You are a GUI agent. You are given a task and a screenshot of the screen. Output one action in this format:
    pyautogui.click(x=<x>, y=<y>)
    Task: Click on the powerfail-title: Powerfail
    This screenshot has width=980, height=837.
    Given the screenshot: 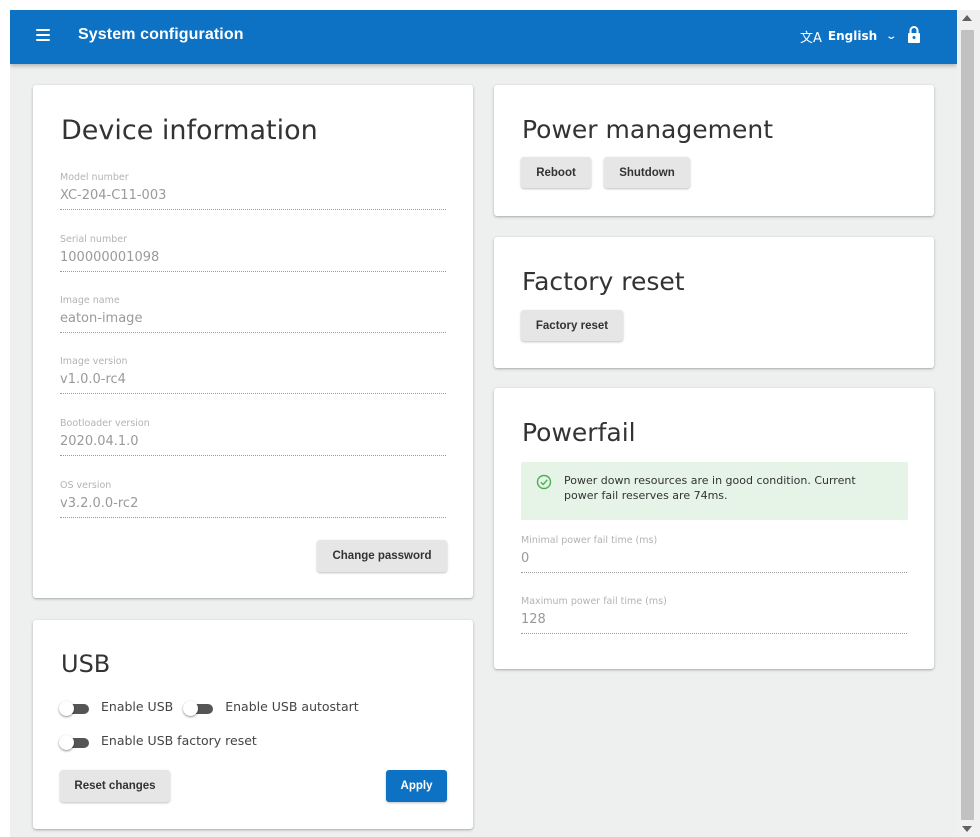 What is the action you would take?
    pyautogui.click(x=579, y=432)
    